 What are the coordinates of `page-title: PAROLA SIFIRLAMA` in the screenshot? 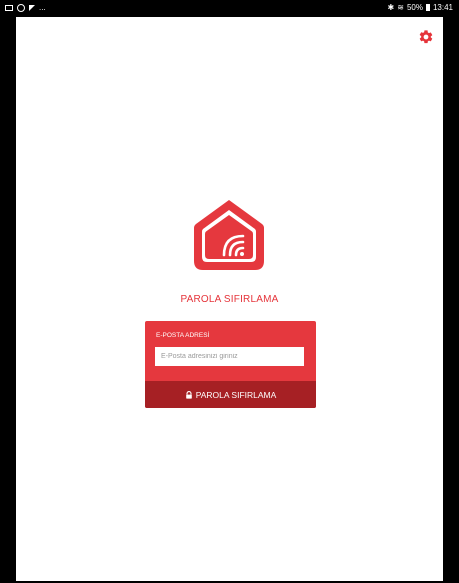 It's located at (229, 299).